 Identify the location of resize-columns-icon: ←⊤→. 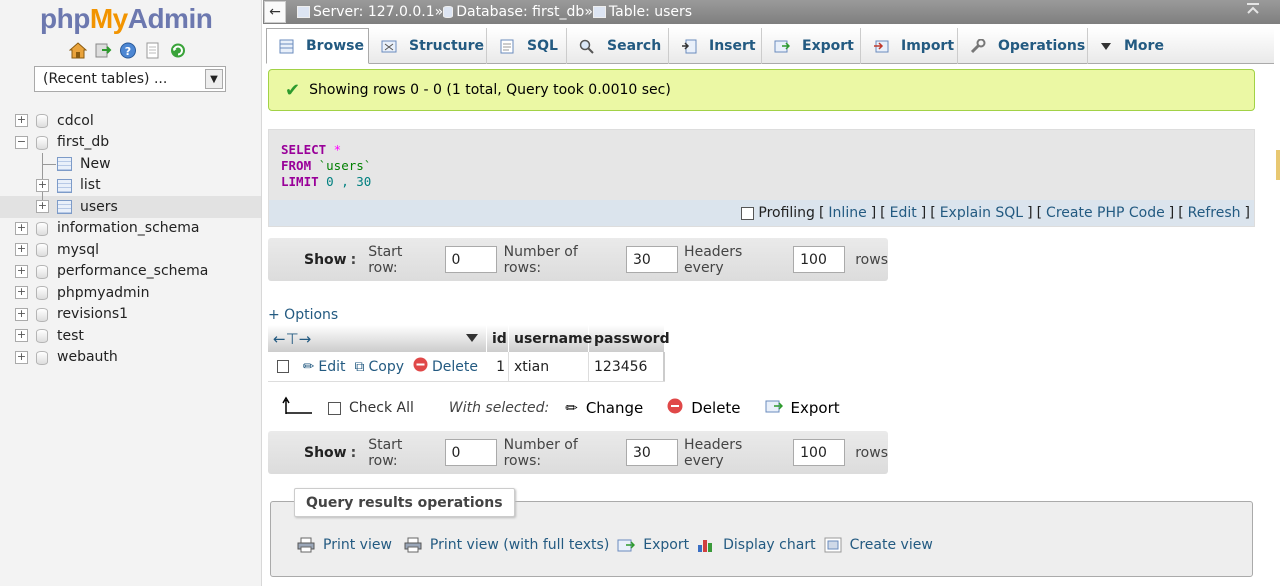
(292, 339).